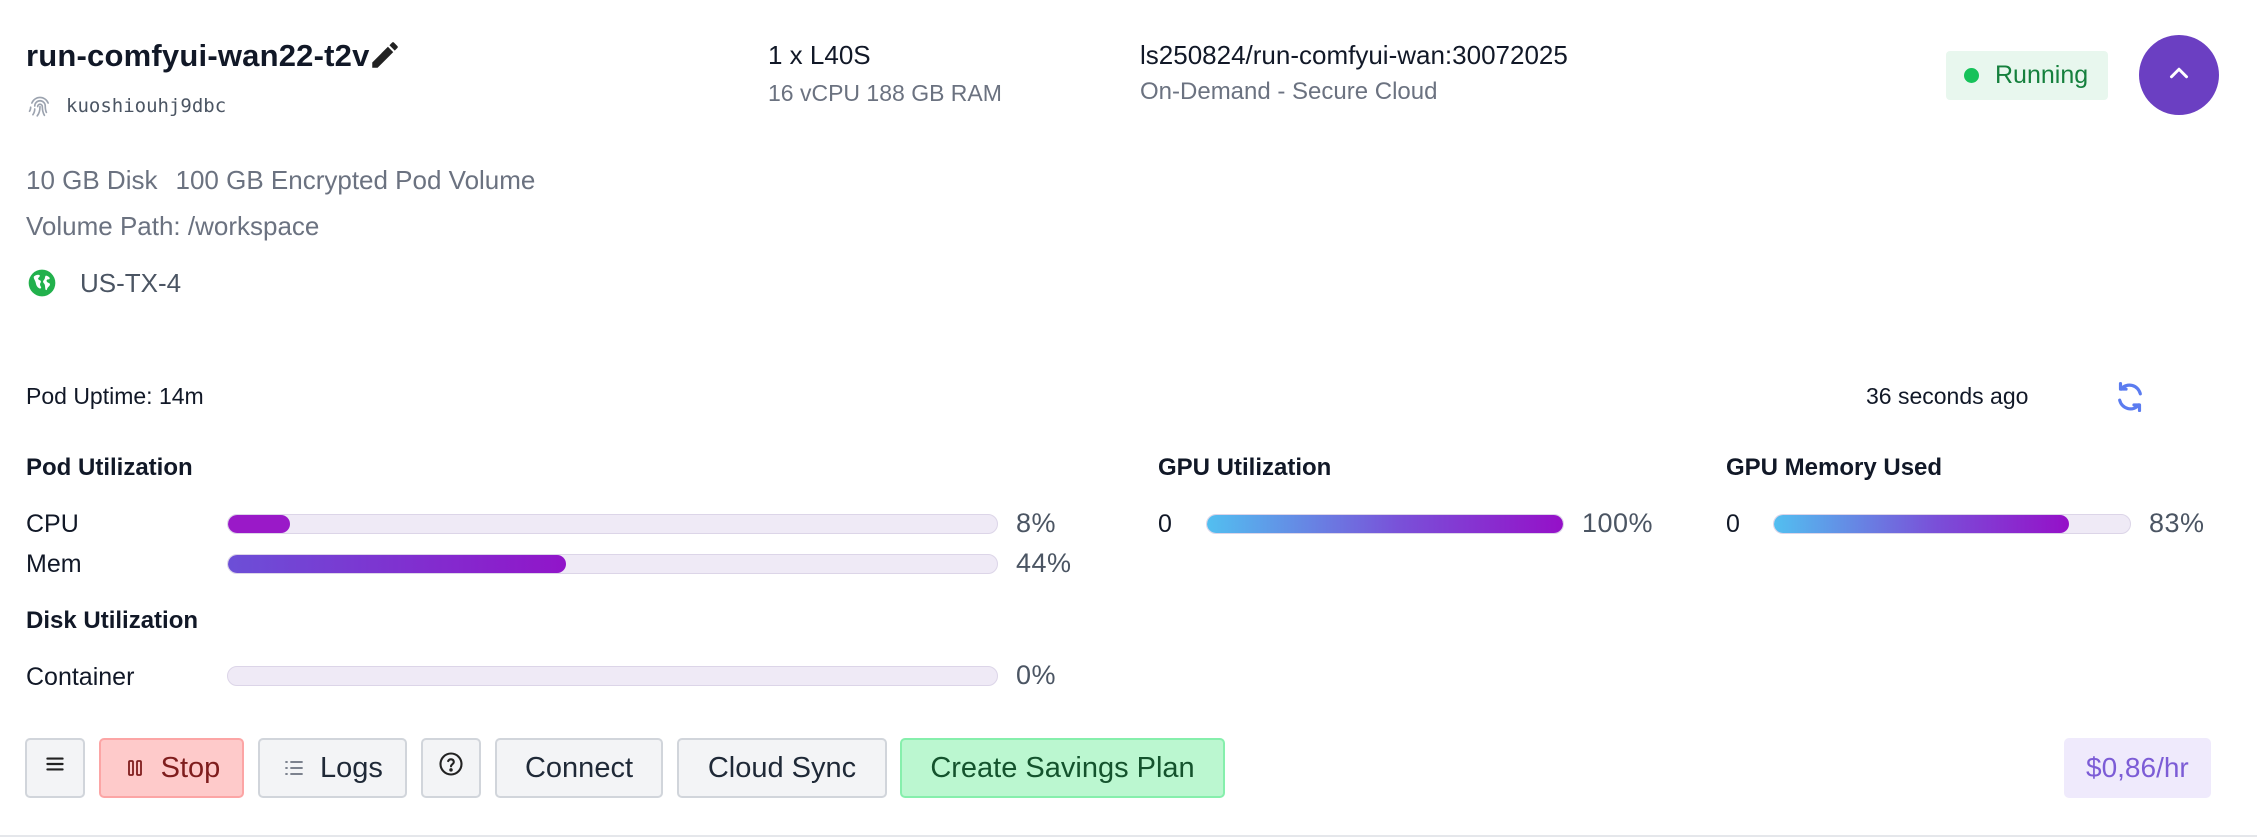  I want to click on list-icon, so click(294, 768).